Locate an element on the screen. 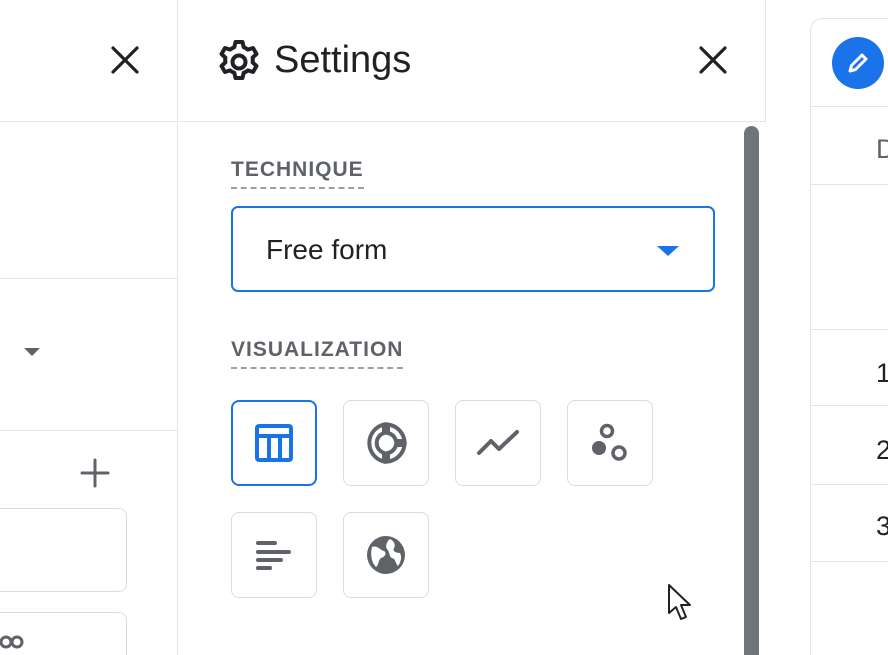 This screenshot has height=655, width=888. plus-icon is located at coordinates (95, 473).